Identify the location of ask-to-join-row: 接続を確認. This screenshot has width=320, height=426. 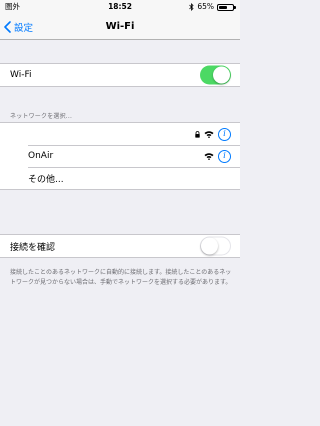
(120, 246).